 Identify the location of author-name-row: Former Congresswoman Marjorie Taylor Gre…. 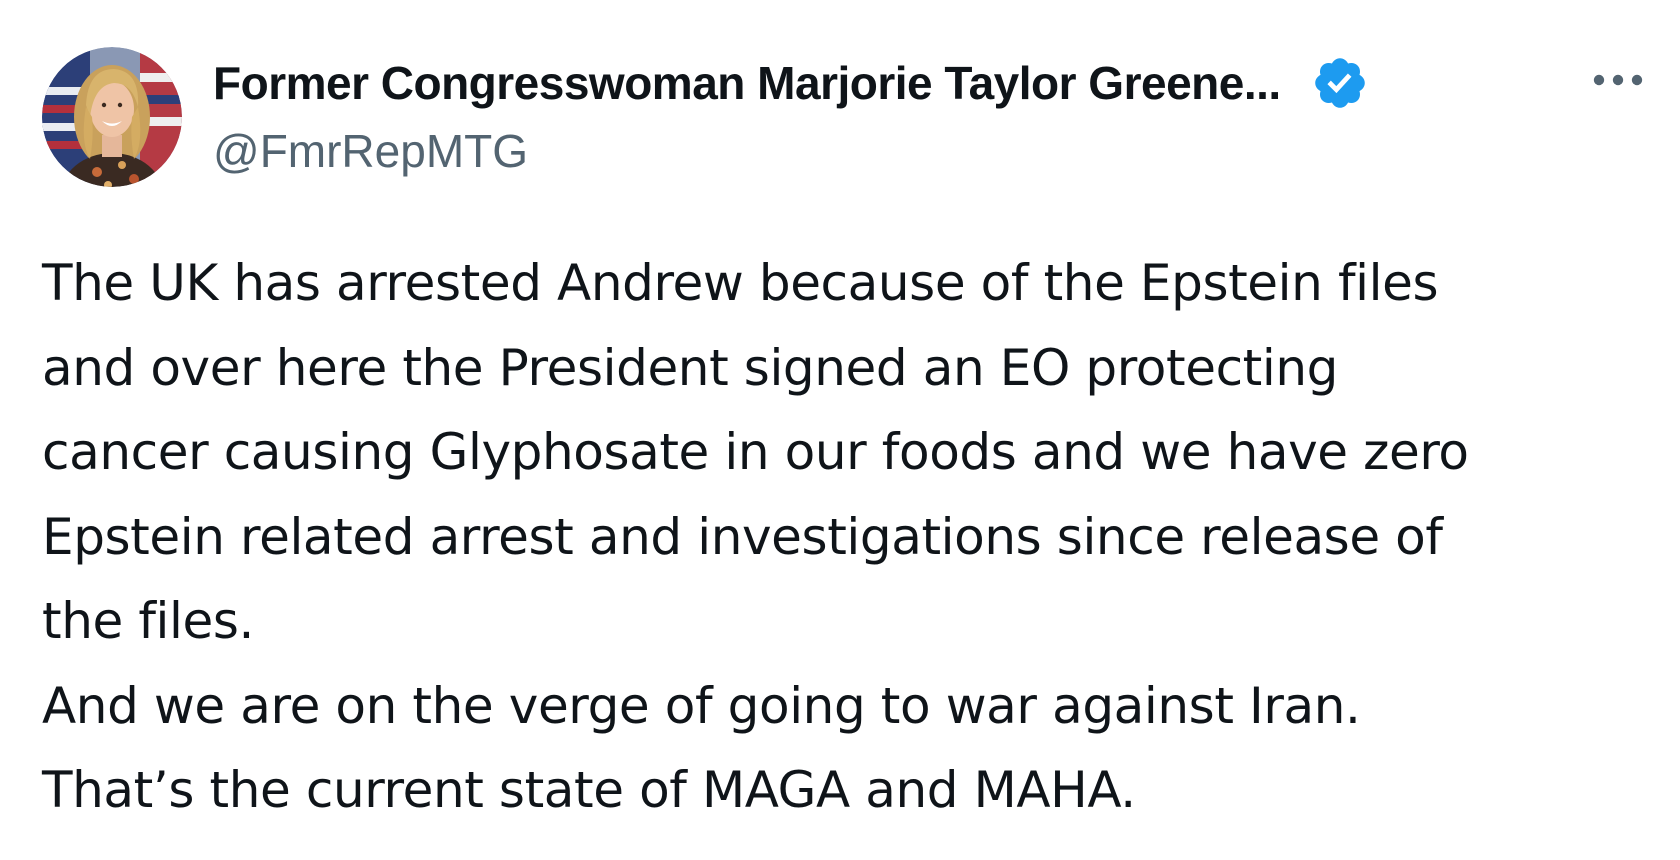
(791, 83).